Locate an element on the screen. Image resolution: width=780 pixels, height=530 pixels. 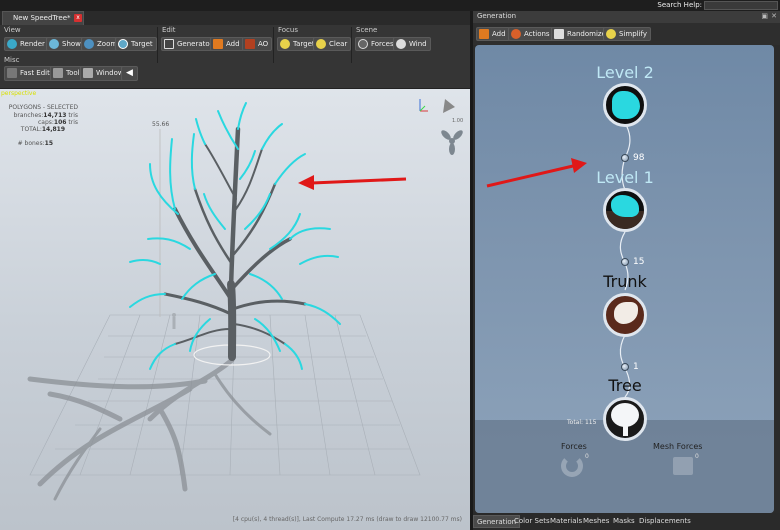
gizmo-value: 1.00 is located at coordinates (457, 121).